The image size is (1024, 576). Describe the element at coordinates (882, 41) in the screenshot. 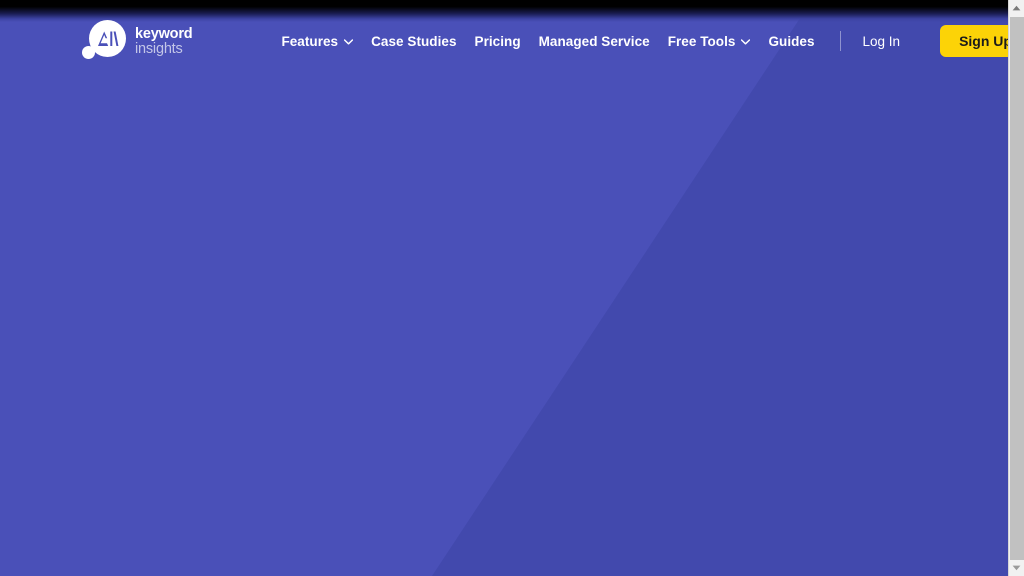

I see `login-link: Log In` at that location.